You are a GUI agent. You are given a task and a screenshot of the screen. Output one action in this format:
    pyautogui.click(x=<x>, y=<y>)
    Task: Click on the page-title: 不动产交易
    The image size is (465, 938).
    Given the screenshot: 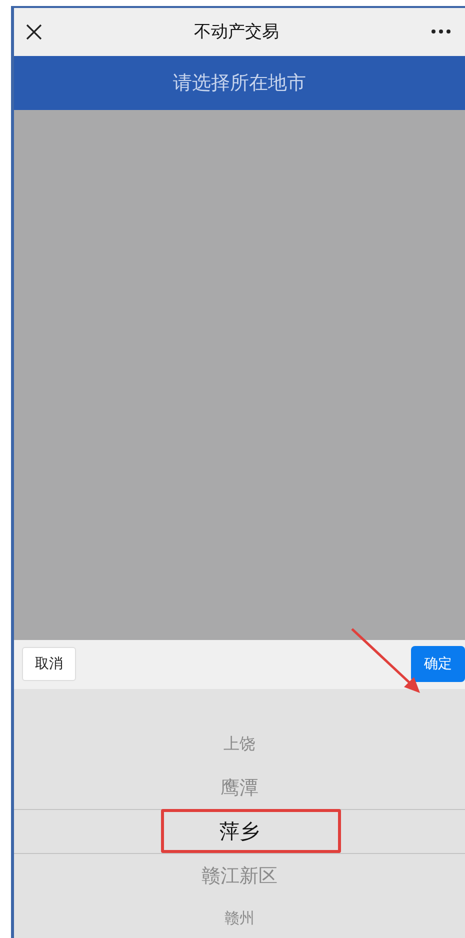 What is the action you would take?
    pyautogui.click(x=236, y=32)
    